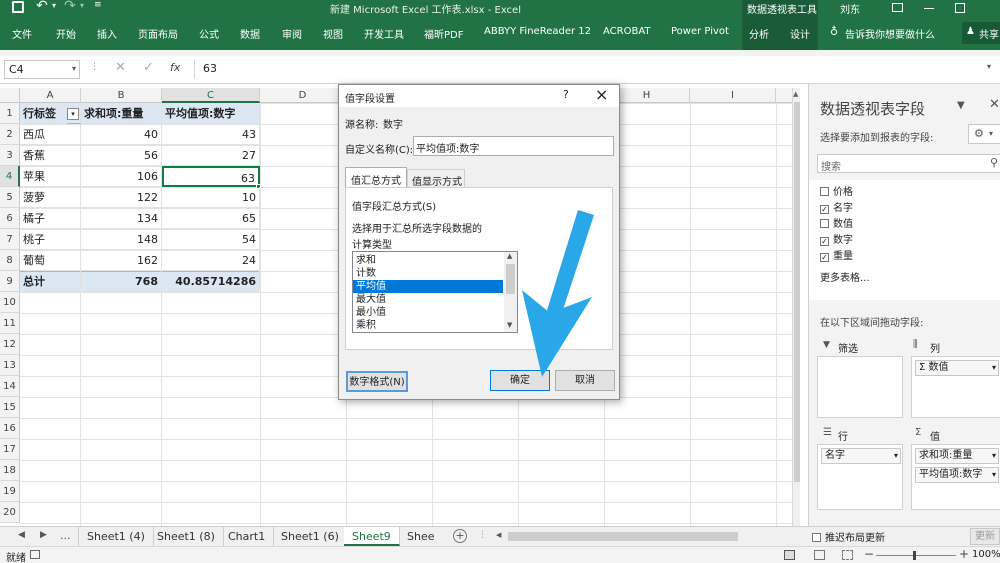 The height and width of the screenshot is (563, 1000). Describe the element at coordinates (10, 95) in the screenshot. I see `select-all-corner` at that location.